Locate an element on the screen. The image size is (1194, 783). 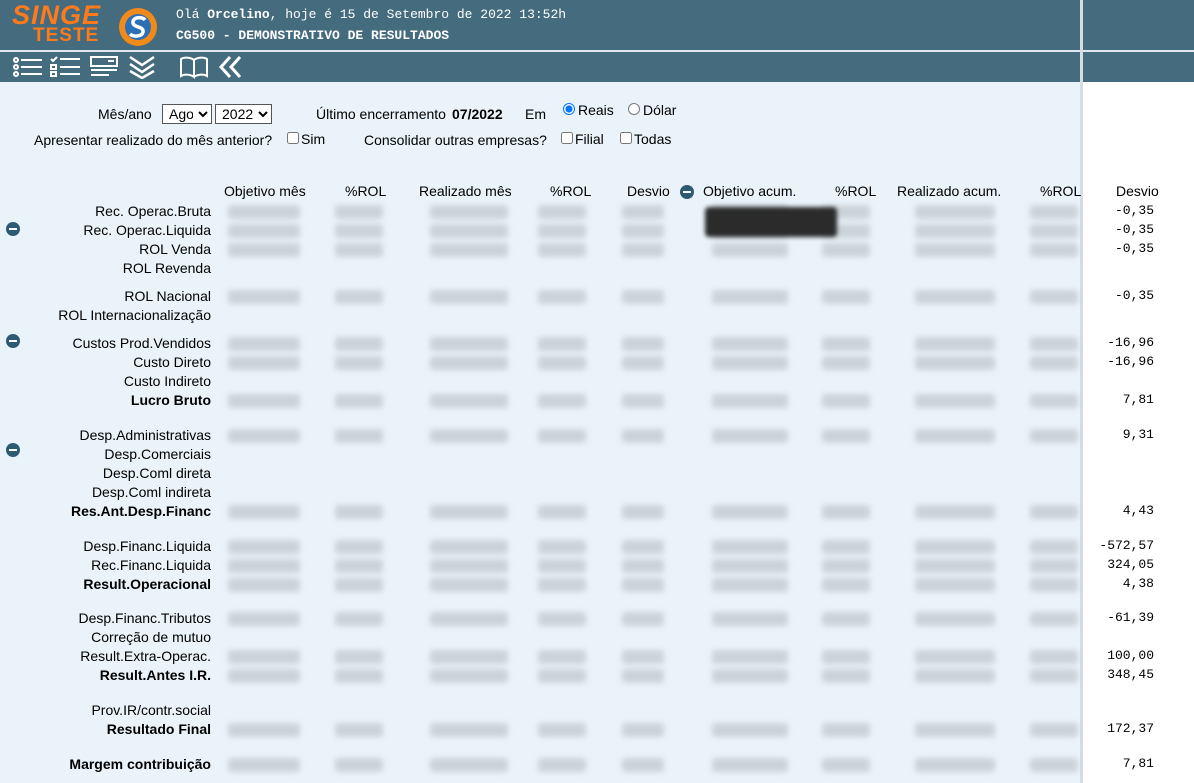
row-label: ROL Revenda is located at coordinates (166, 268).